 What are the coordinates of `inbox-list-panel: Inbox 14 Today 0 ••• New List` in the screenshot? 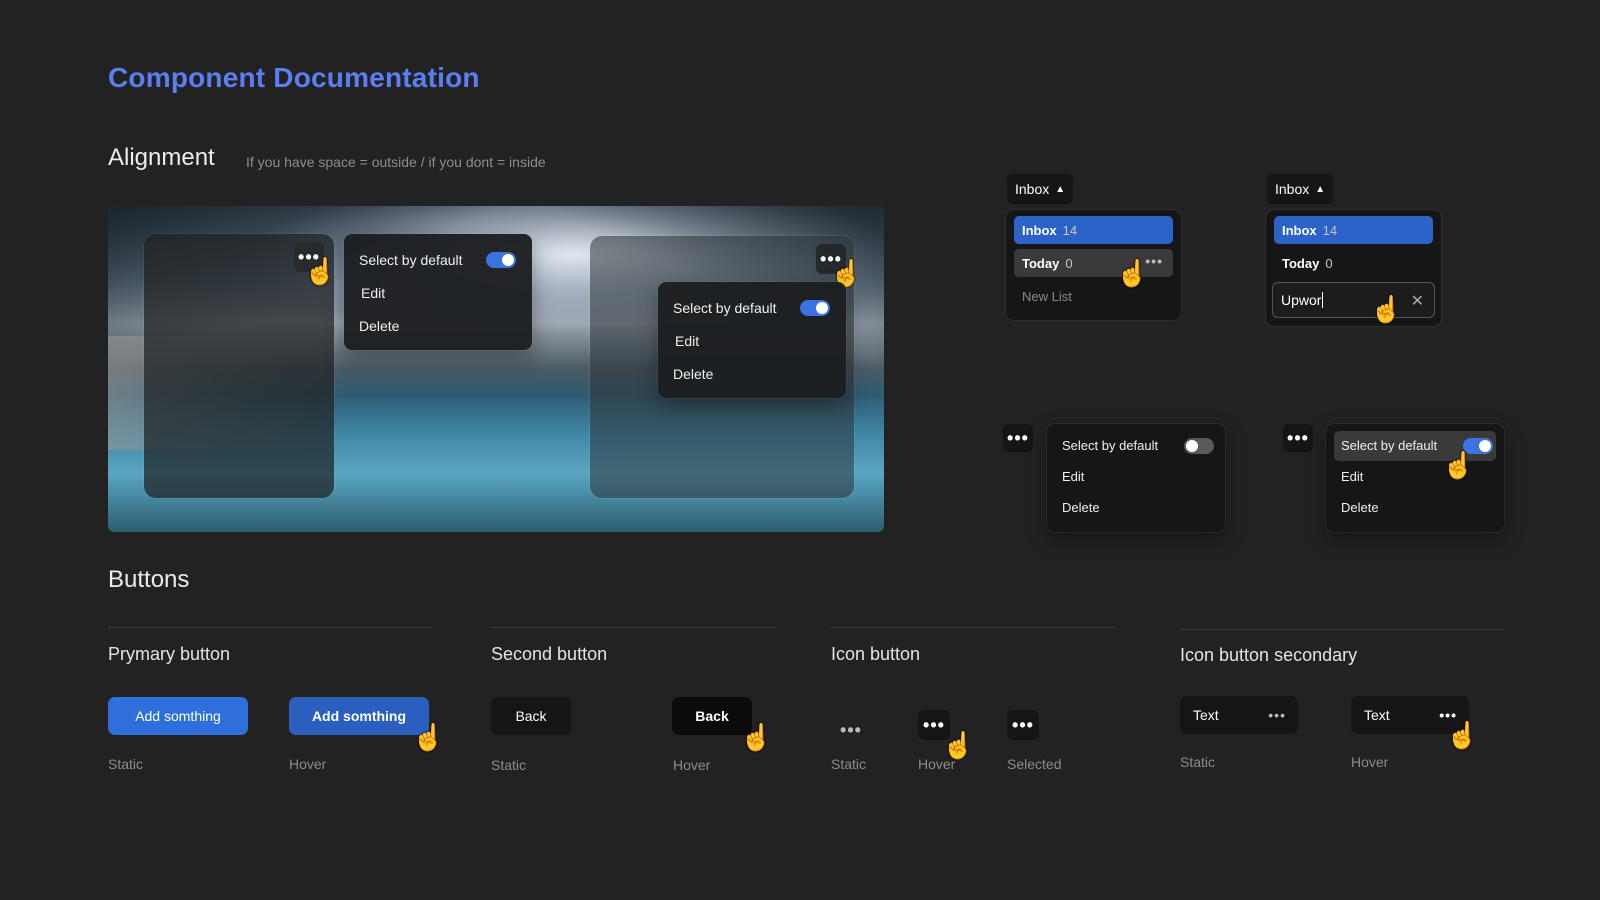 It's located at (1093, 265).